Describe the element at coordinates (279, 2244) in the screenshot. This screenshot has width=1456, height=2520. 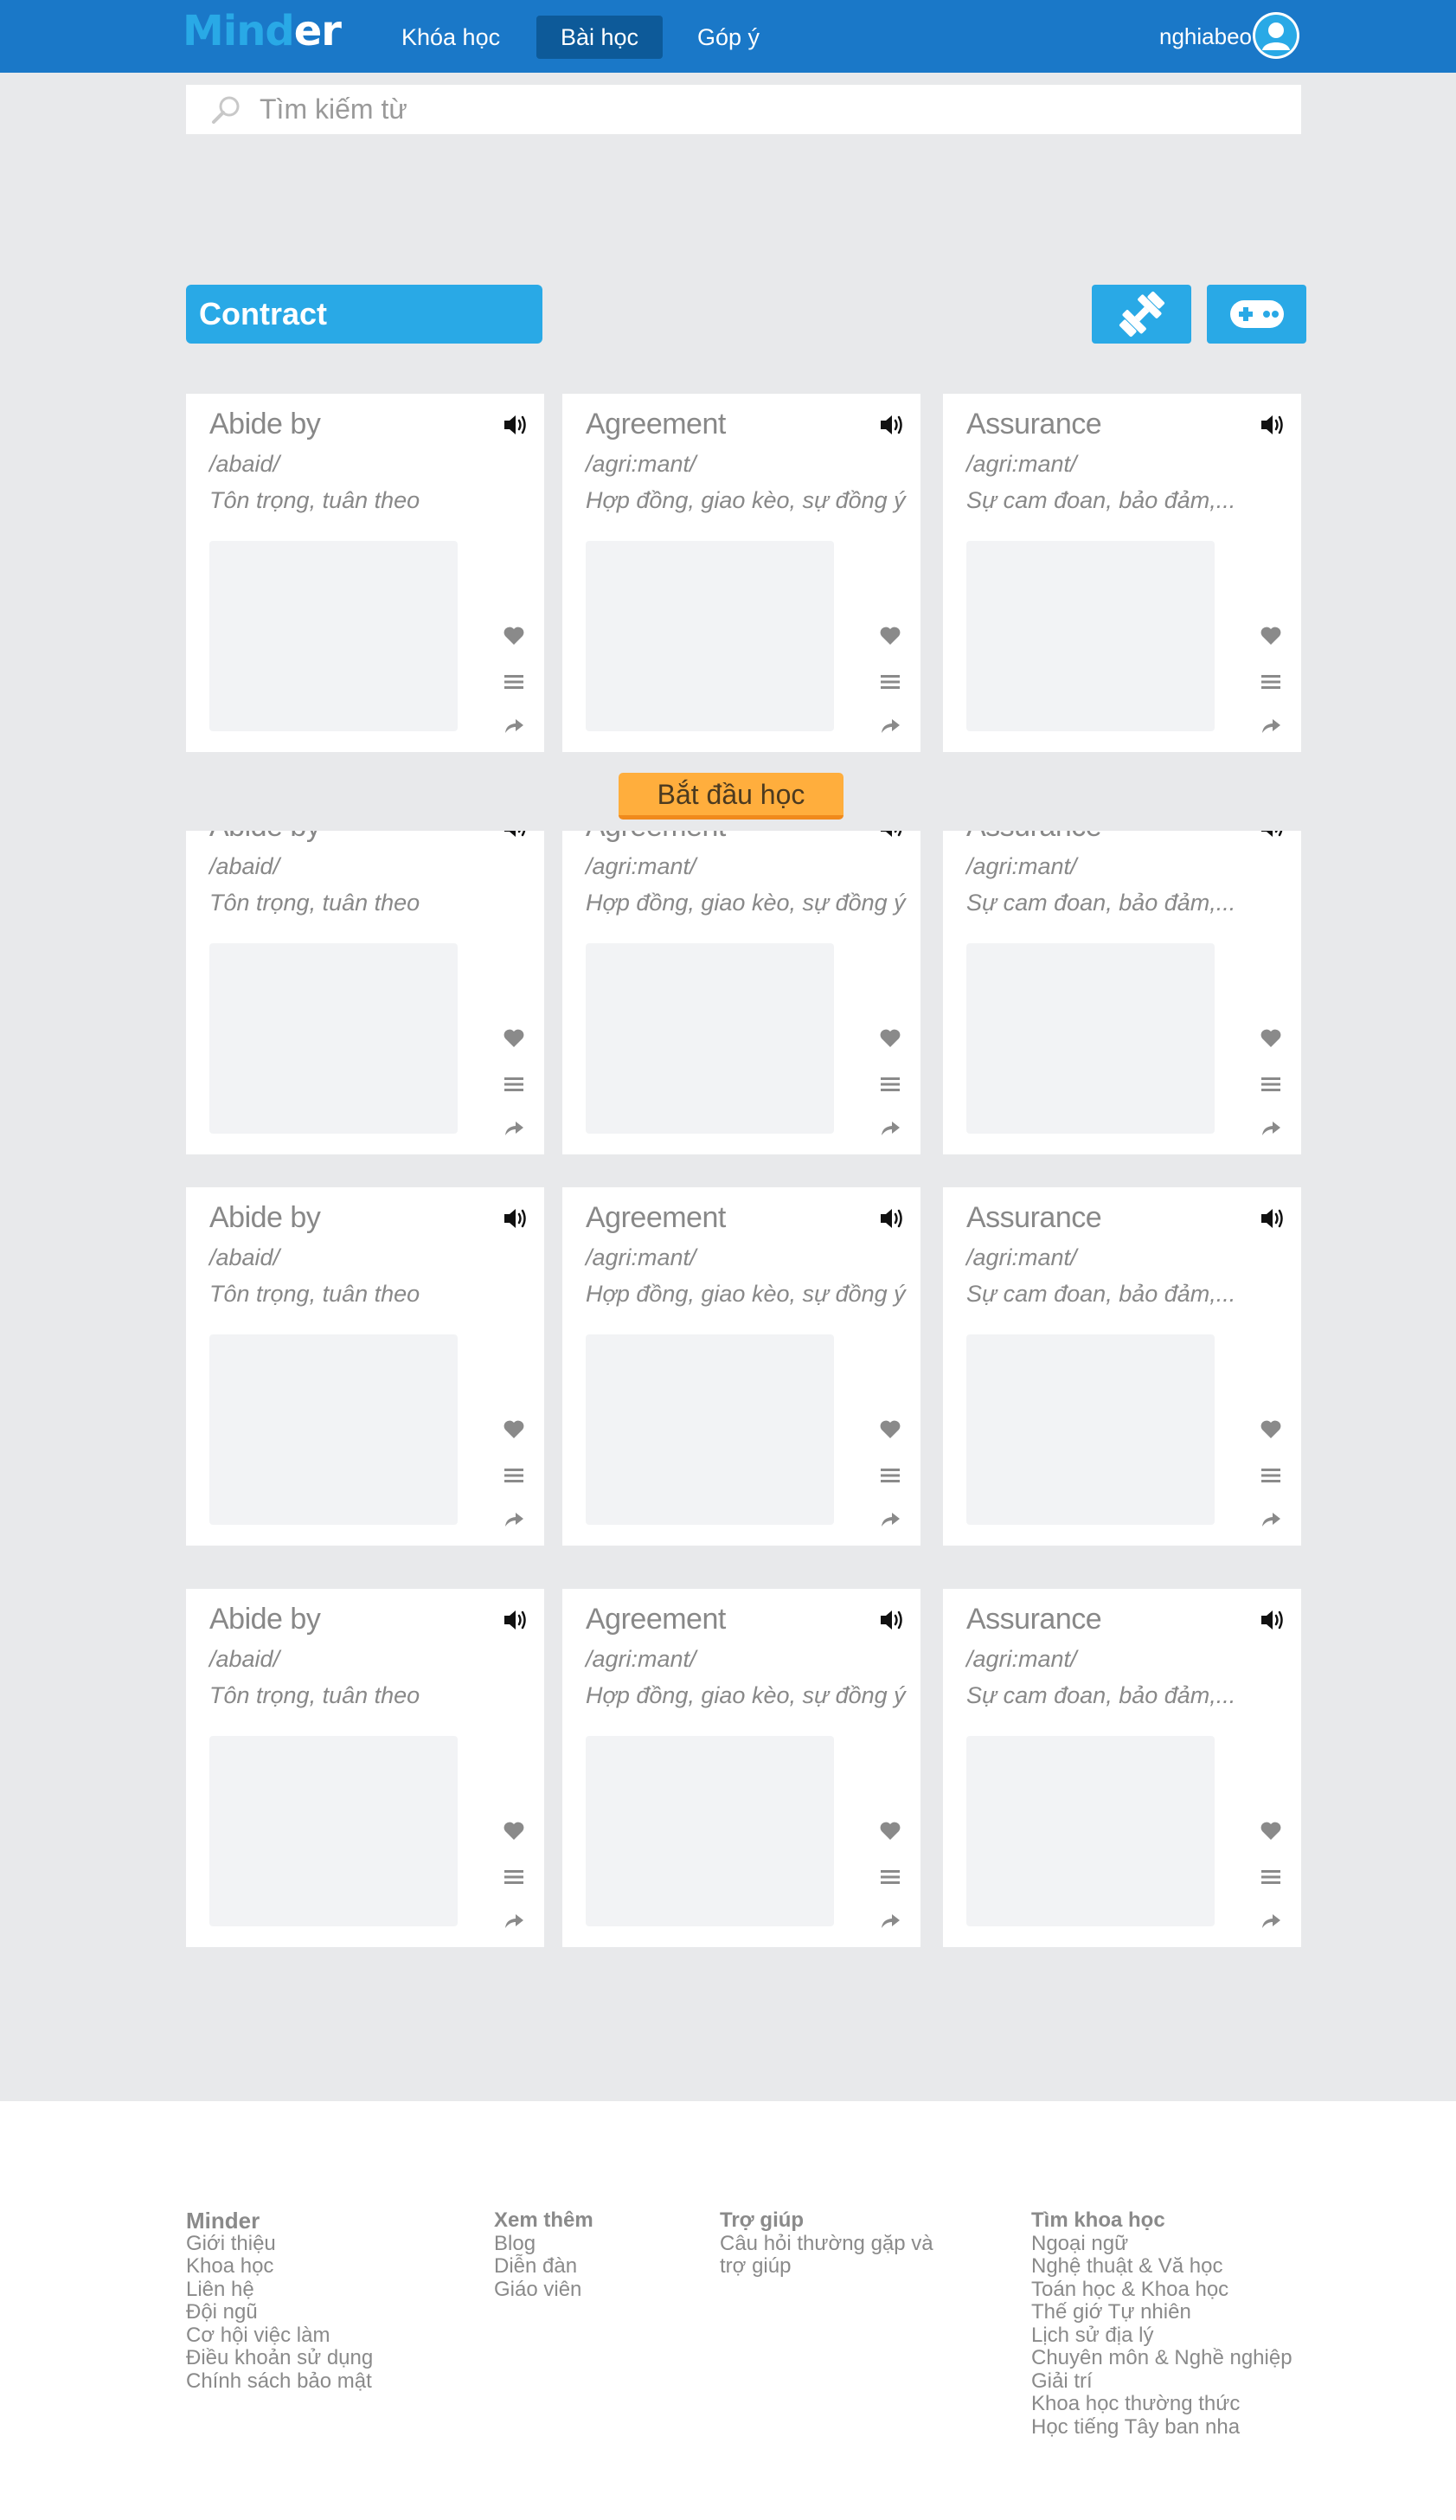
I see `footer-link: Giới thiệu` at that location.